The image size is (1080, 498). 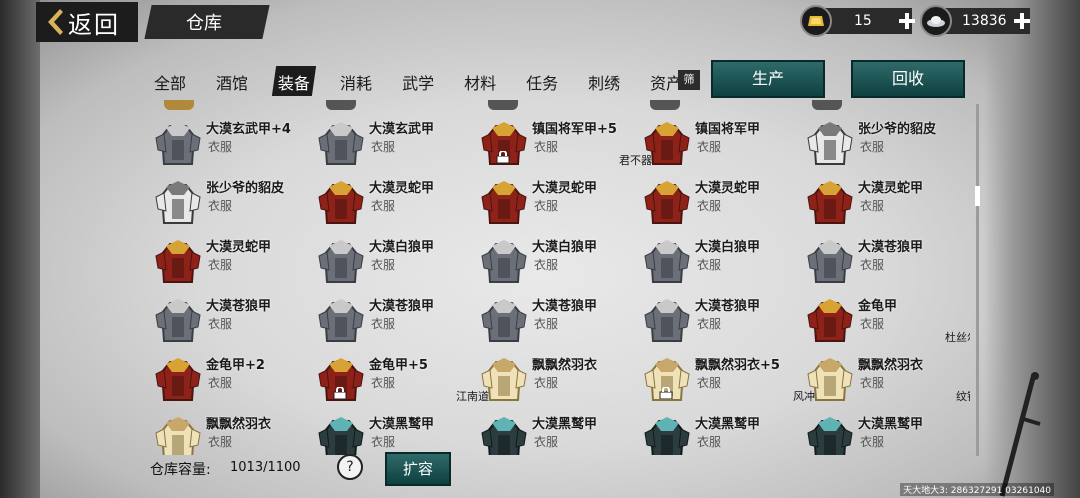 What do you see at coordinates (886, 319) in the screenshot?
I see `inventory-item: 金龟甲衣服杜丝尔` at bounding box center [886, 319].